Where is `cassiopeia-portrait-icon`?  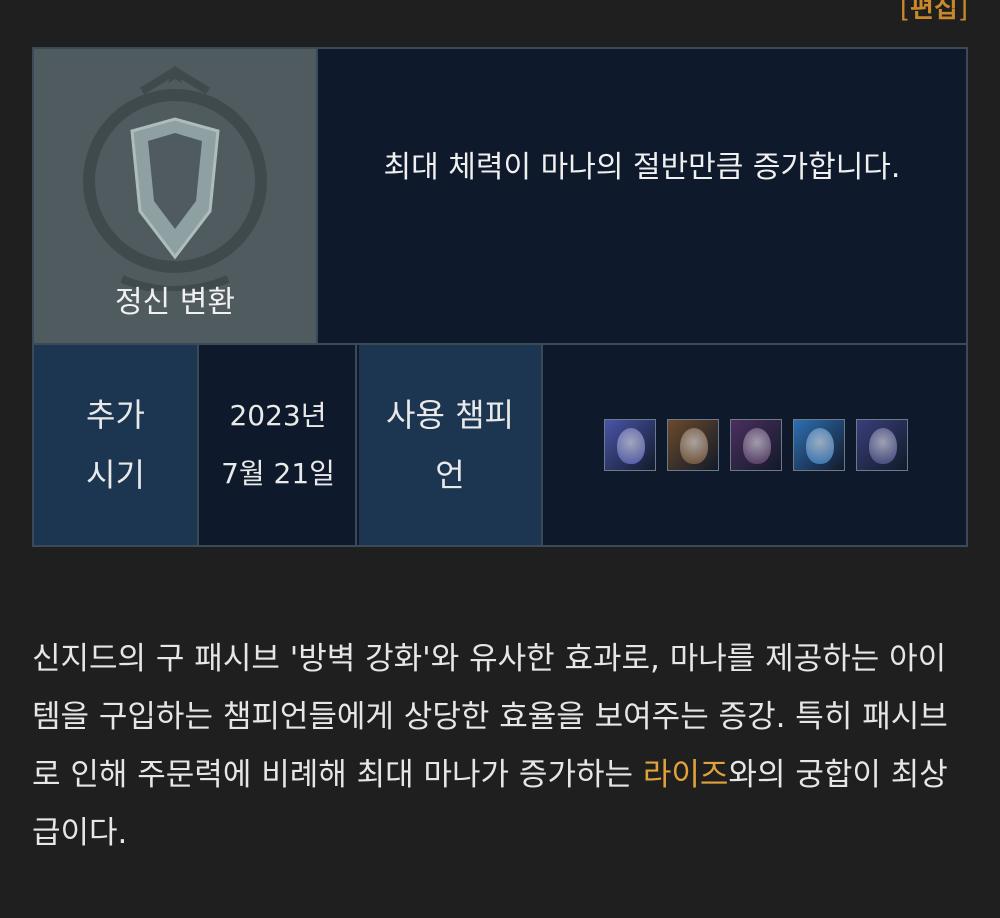
cassiopeia-portrait-icon is located at coordinates (692, 445).